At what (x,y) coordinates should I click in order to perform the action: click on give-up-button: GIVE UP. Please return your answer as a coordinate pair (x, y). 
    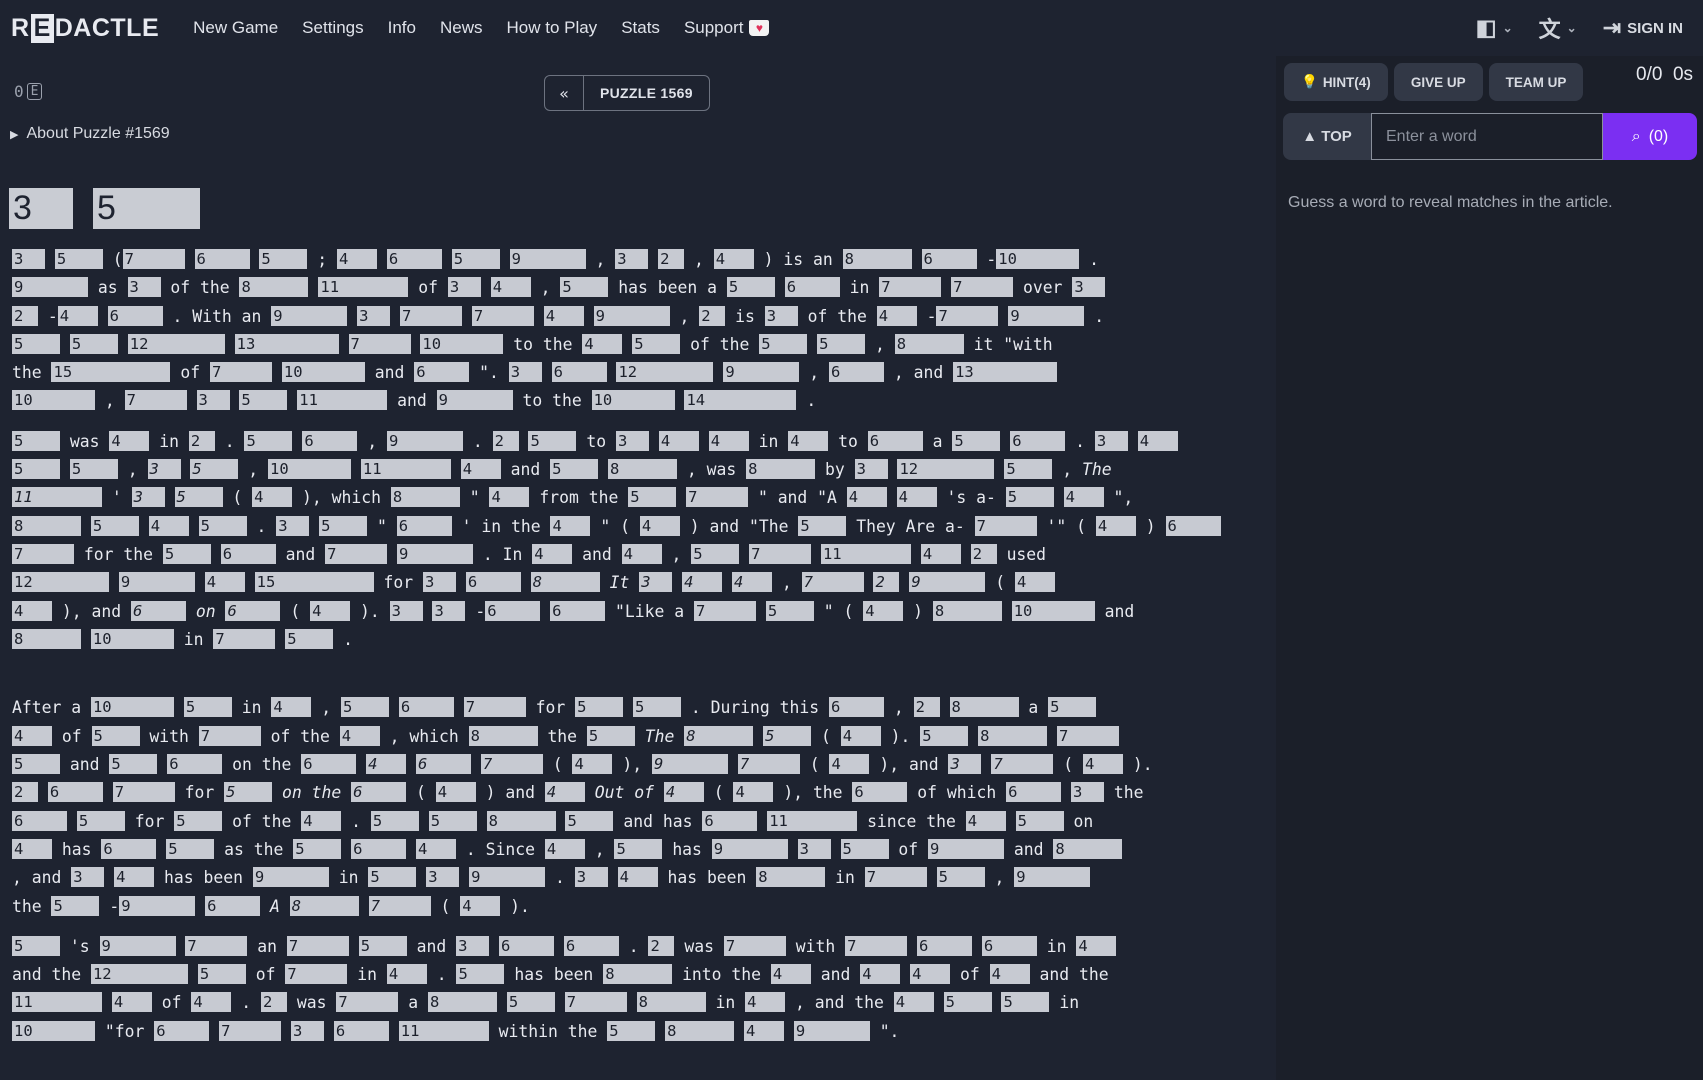
    Looking at the image, I should click on (1438, 82).